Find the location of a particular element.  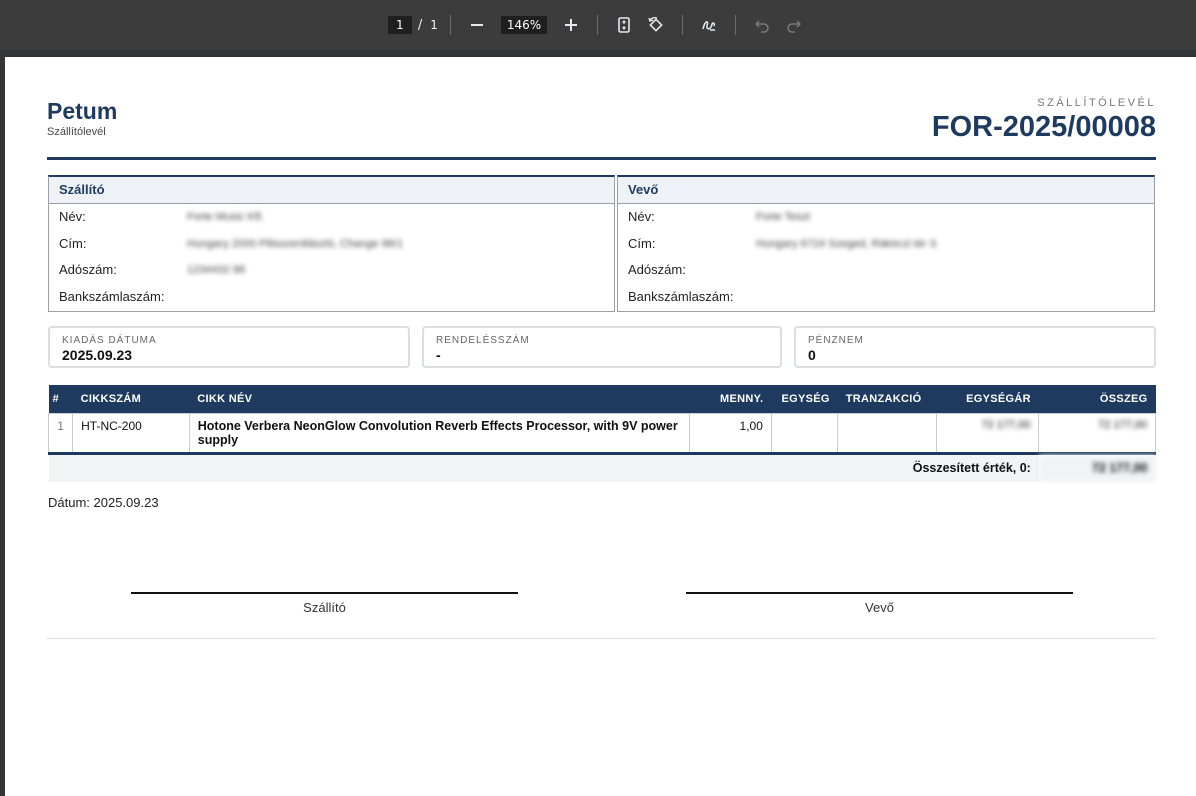

supplier-signature-line is located at coordinates (324, 593).